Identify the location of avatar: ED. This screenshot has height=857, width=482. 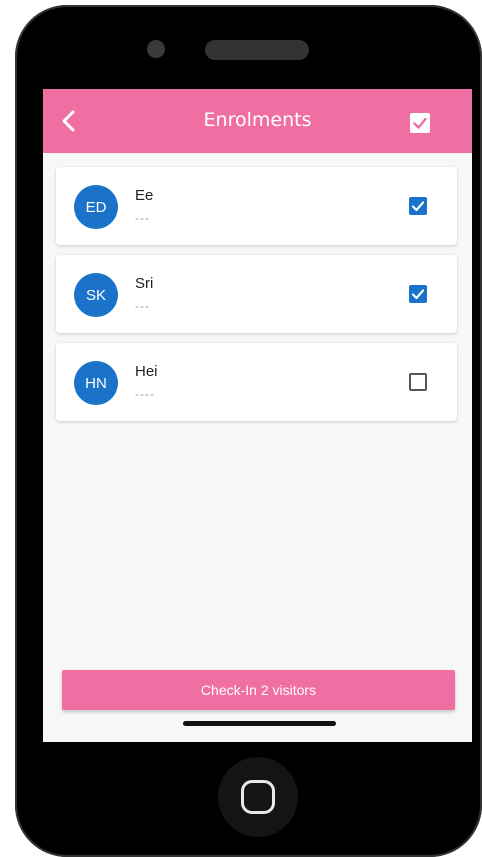
(96, 207).